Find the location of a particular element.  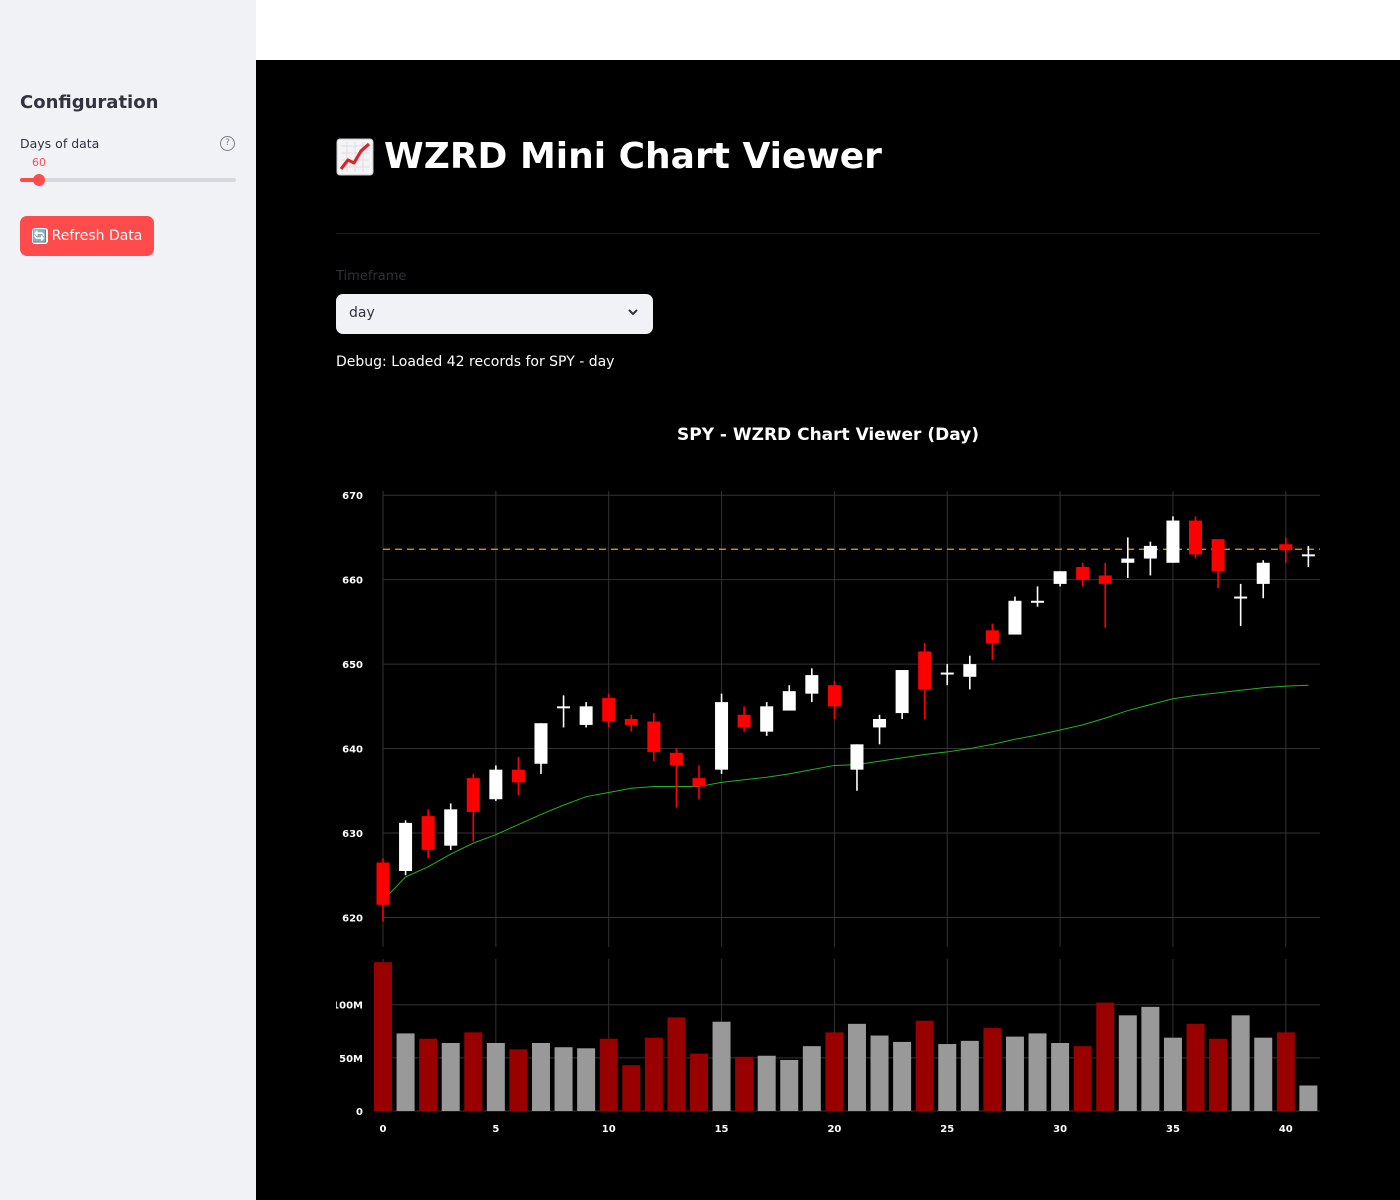

top-header-bar is located at coordinates (828, 30).